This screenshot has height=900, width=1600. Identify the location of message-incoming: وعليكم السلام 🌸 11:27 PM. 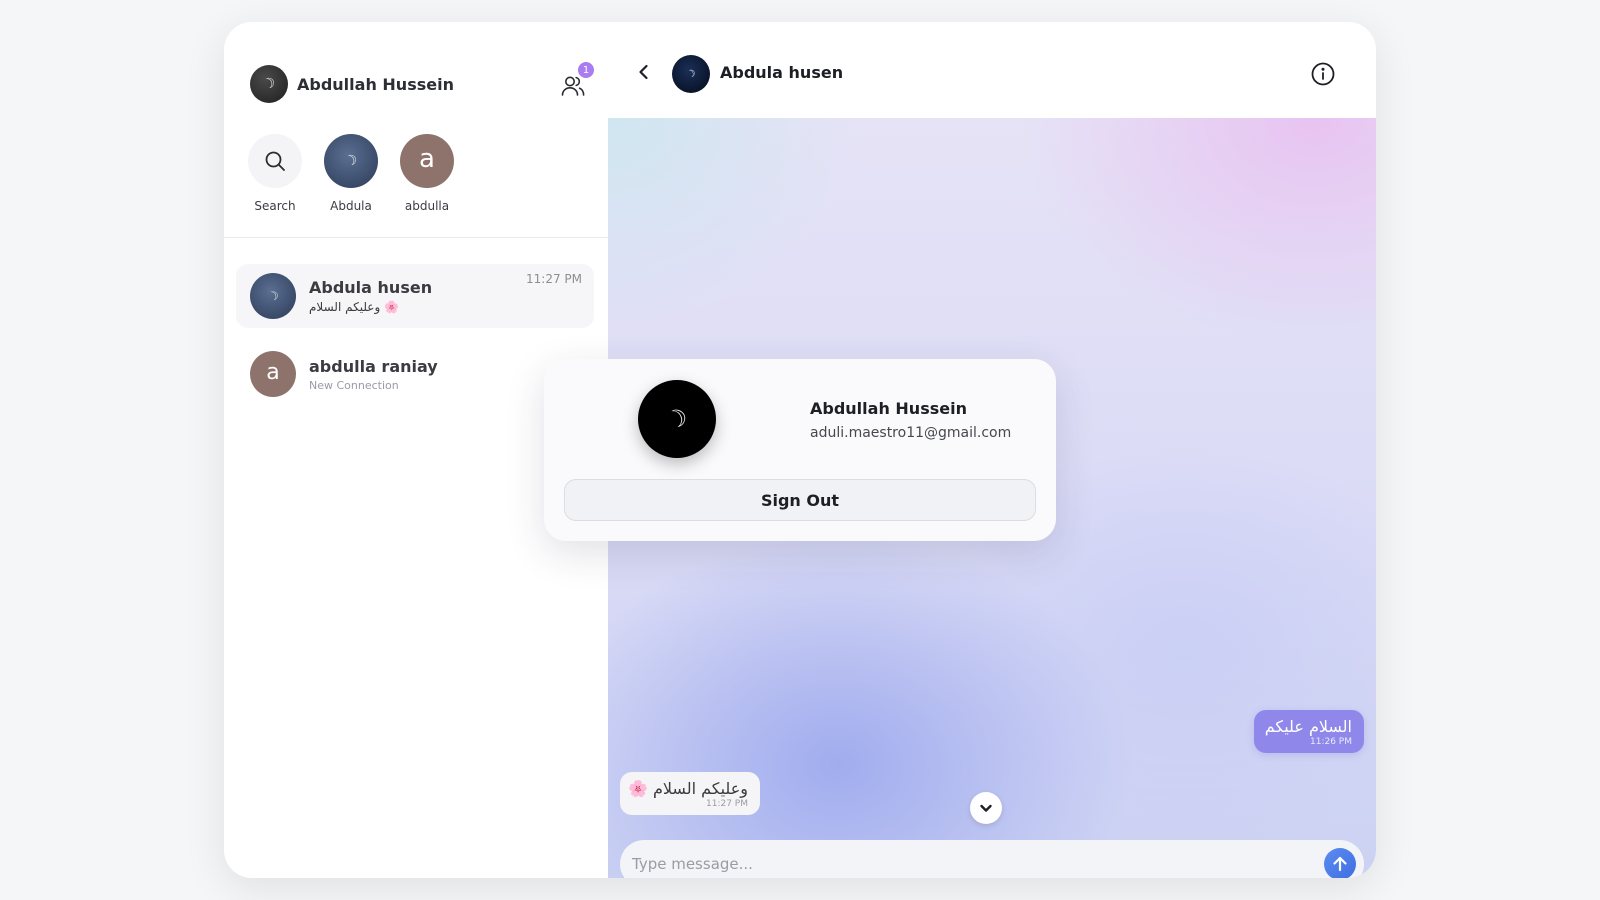
(690, 793).